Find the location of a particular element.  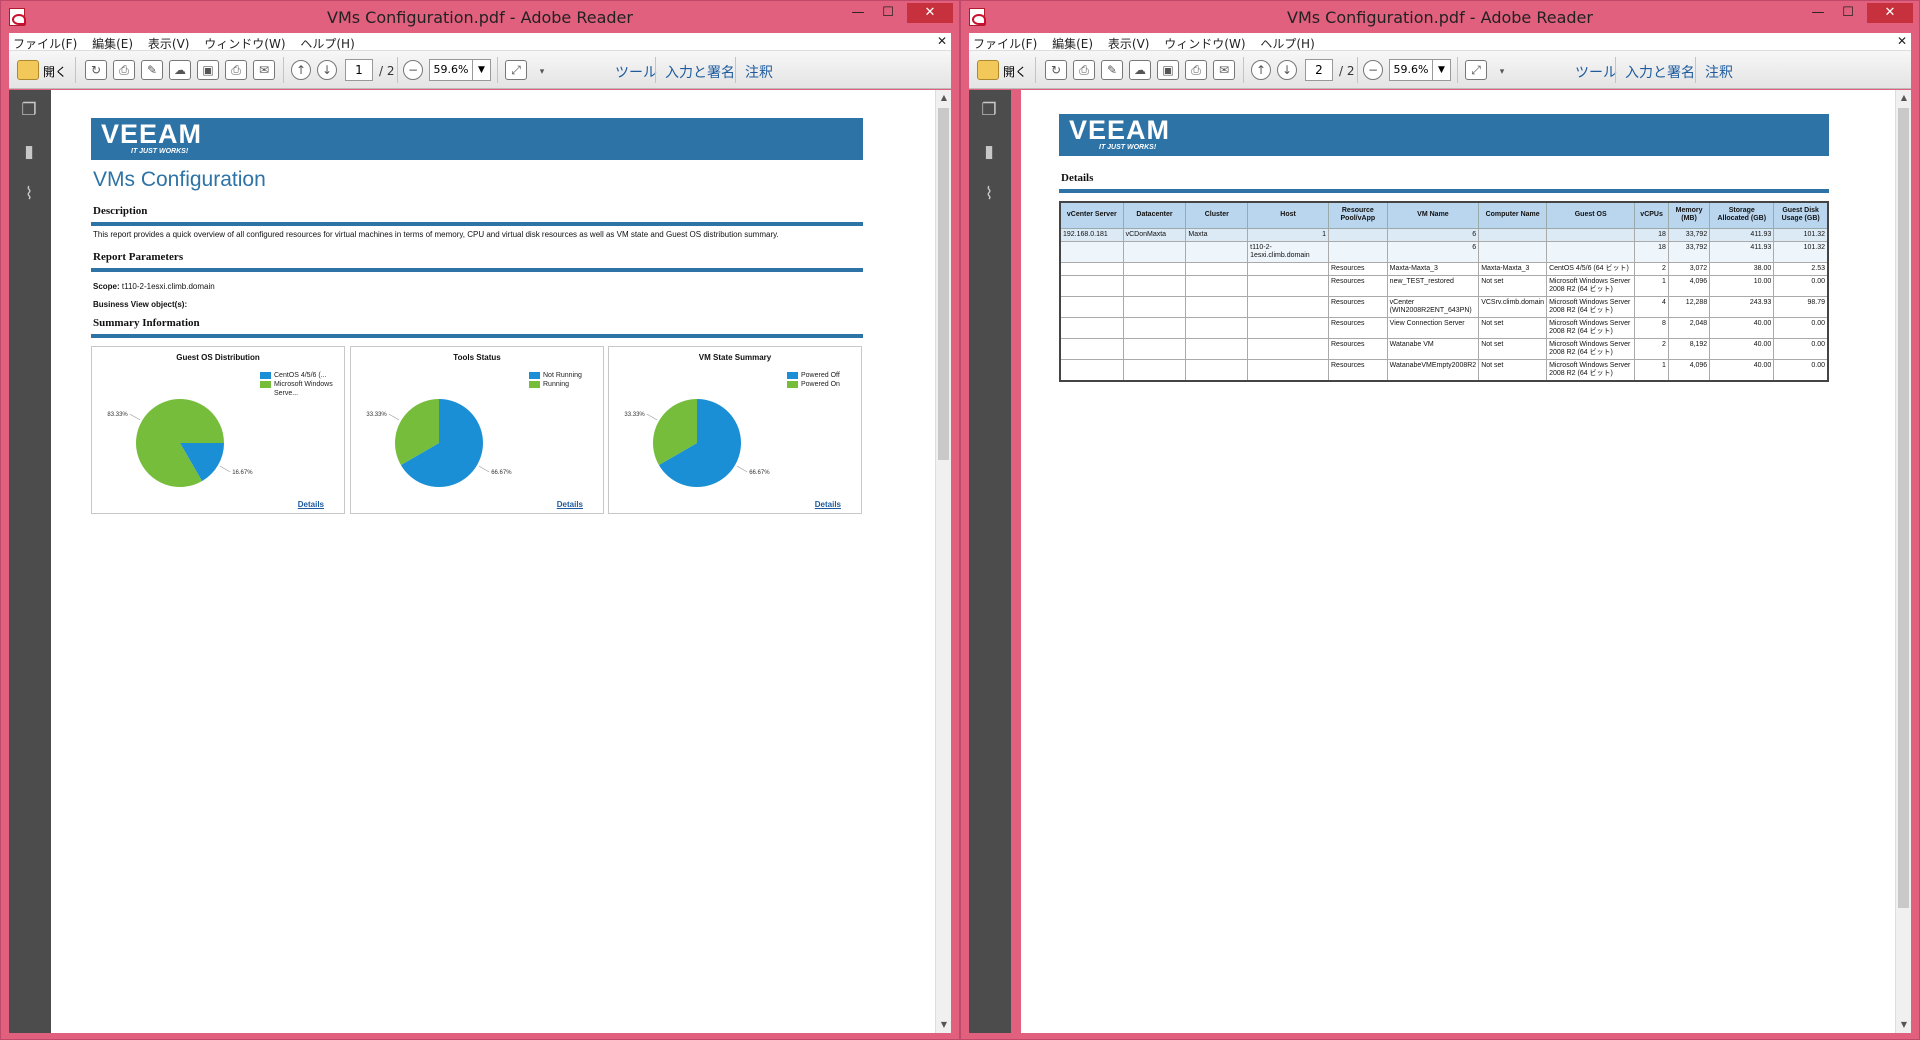

table-cell: Resources is located at coordinates (1358, 306).